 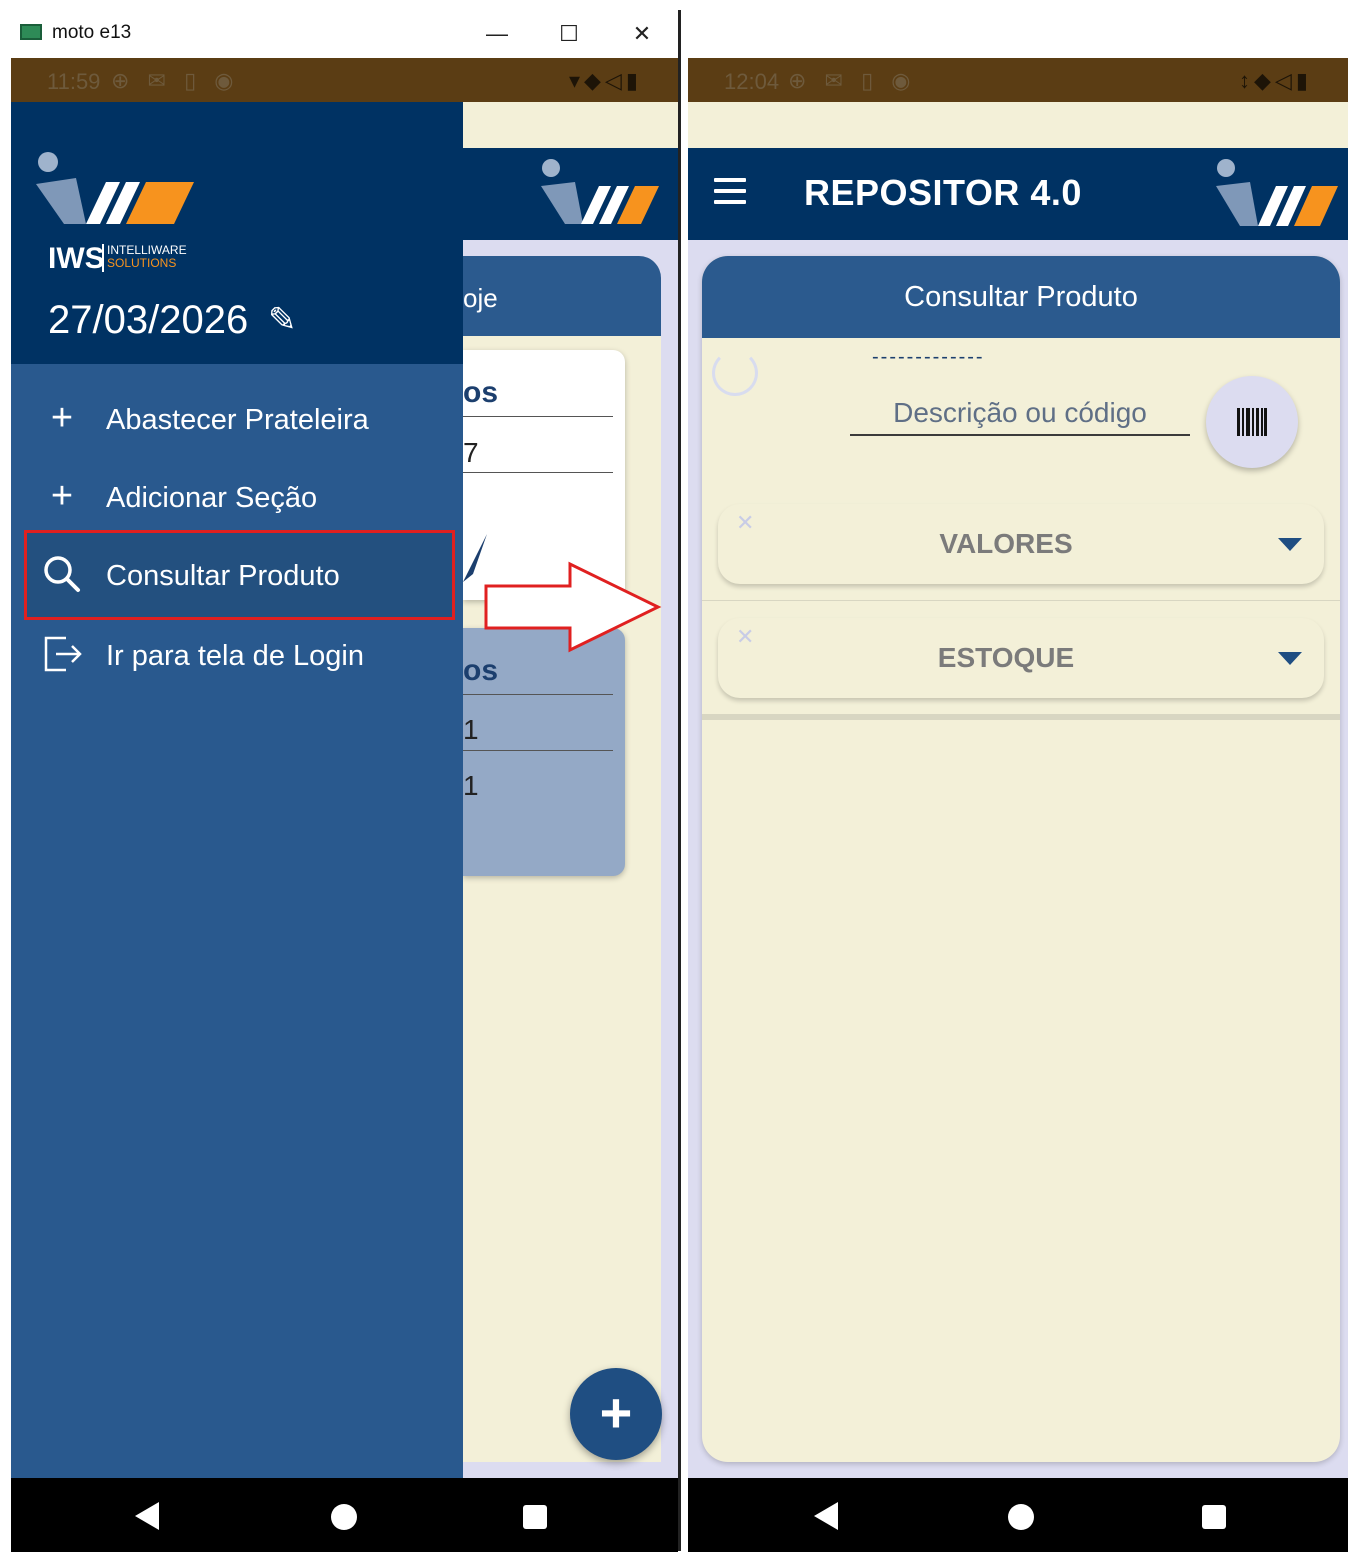 I want to click on status-bar-left: 11:59 ⊕ ✉ ▯ ◉ ▾◆◁▮, so click(x=344, y=80).